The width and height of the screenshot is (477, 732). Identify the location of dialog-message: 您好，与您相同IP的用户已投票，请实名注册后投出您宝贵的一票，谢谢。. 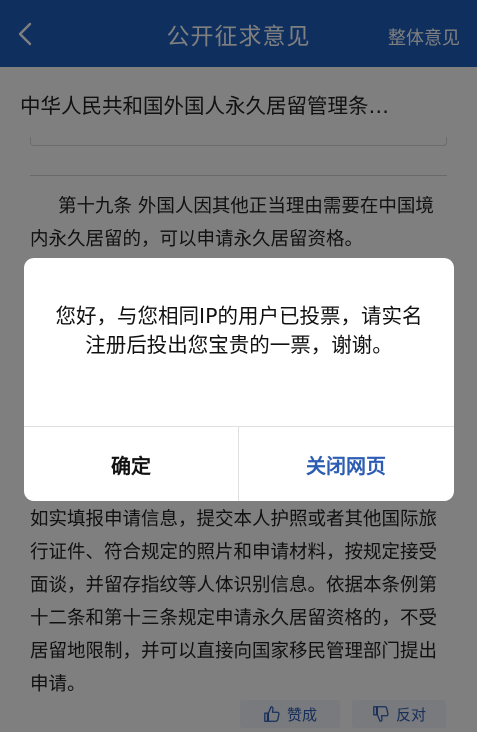
(239, 330).